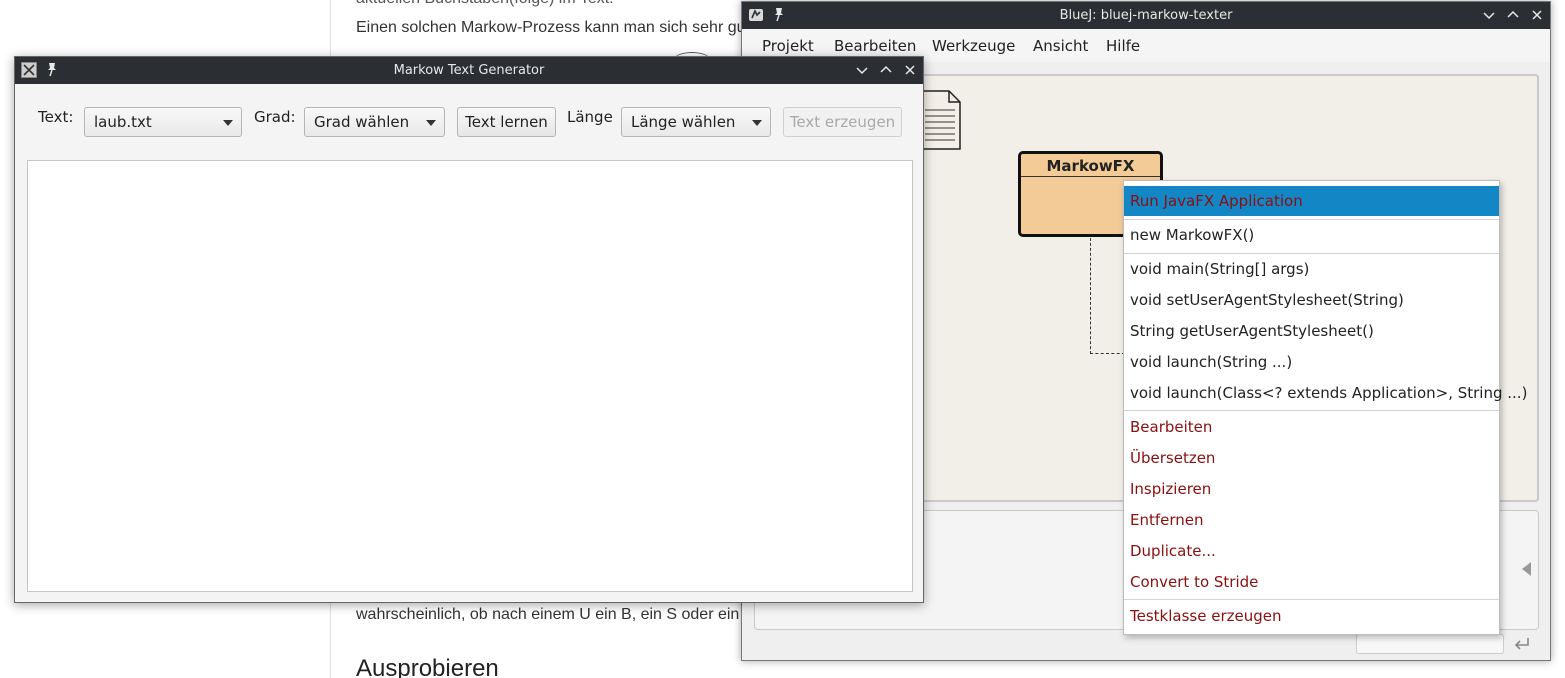 Image resolution: width=1565 pixels, height=678 pixels. Describe the element at coordinates (1311, 300) in the screenshot. I see `menu-item-set-stylesheet: void setUserAgentStylesheet(String)` at that location.